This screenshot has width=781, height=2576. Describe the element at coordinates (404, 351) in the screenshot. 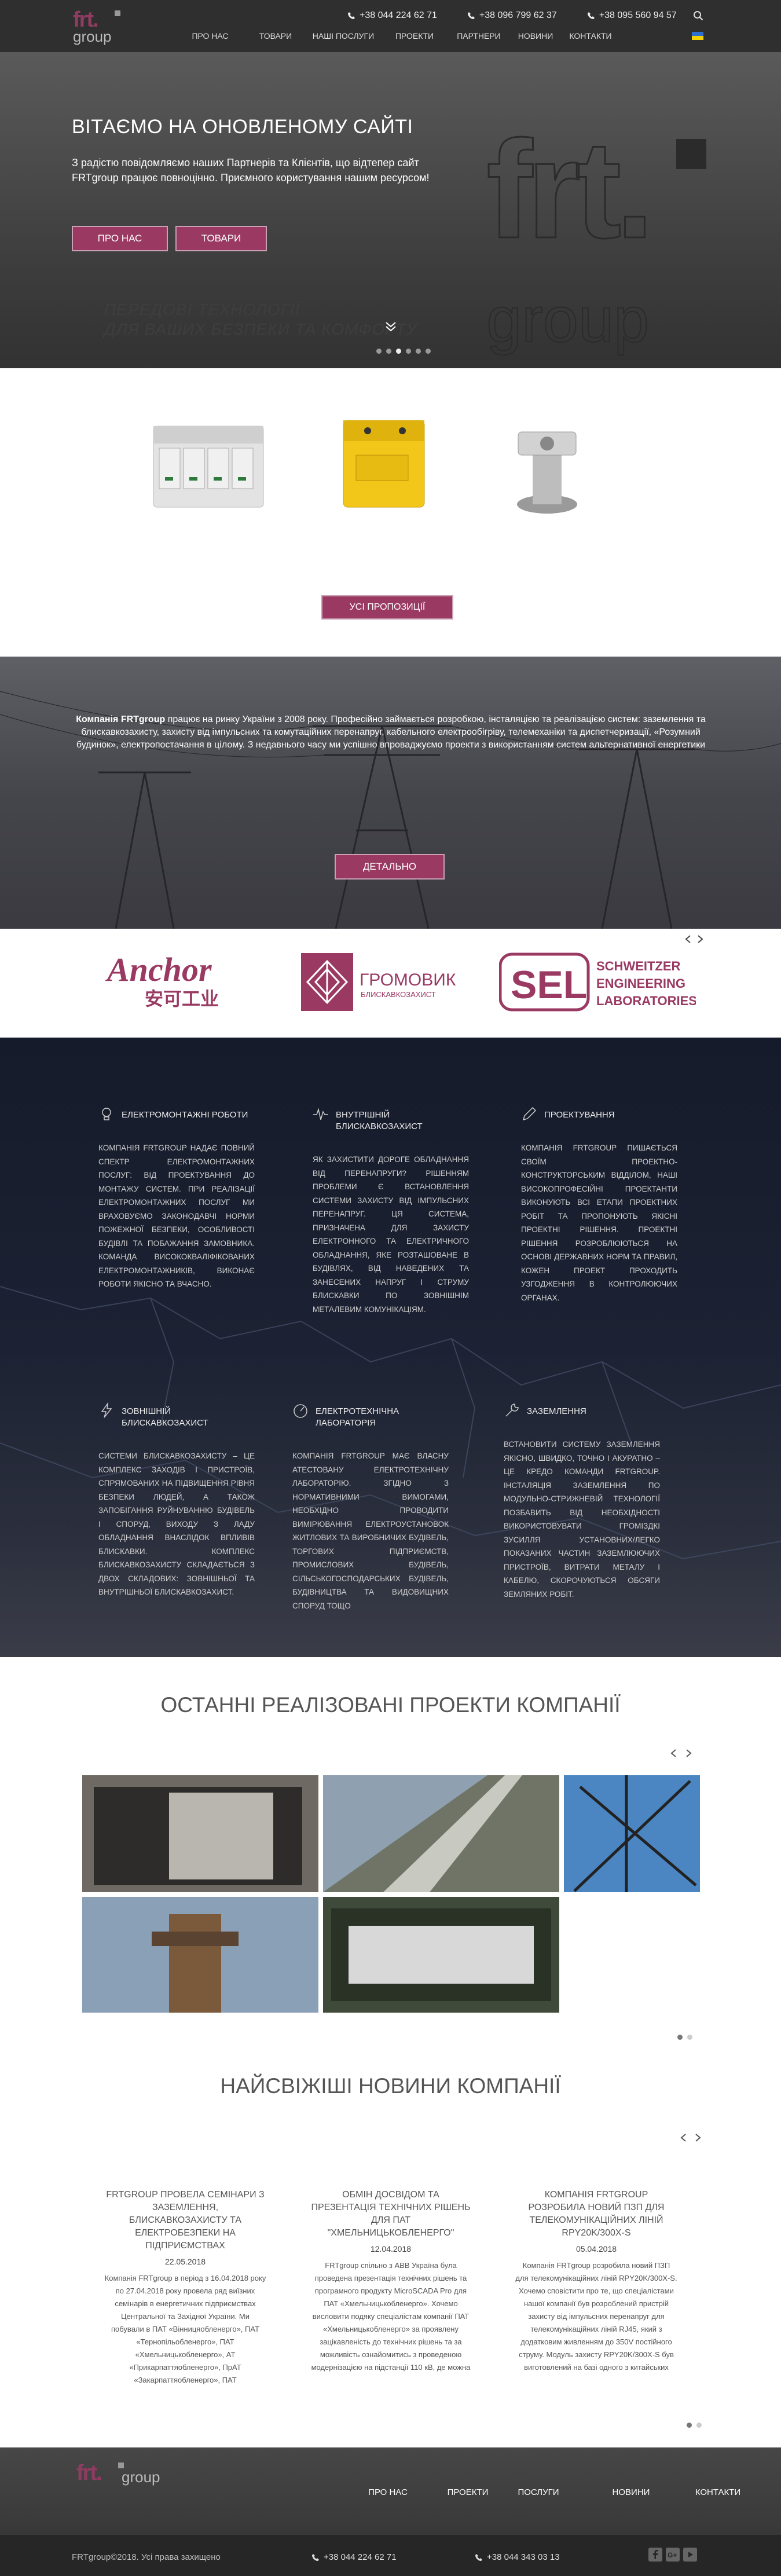

I see `slider-dots` at that location.